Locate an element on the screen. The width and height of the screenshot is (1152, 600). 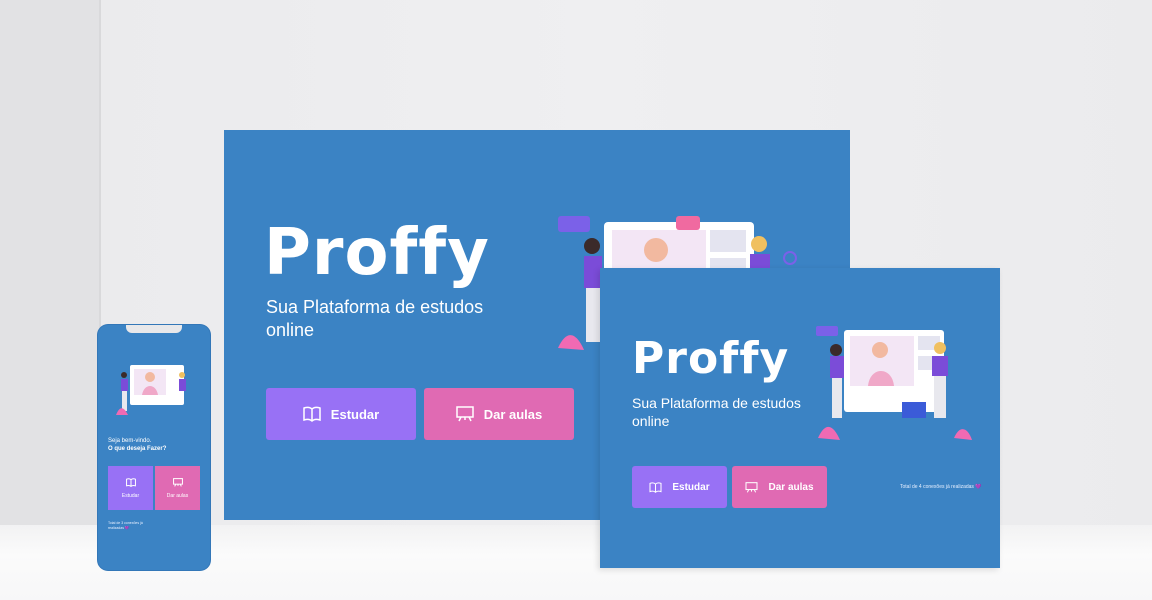
connections-total: Total de 3 conexões já realizadas 💜 is located at coordinates (125, 525).